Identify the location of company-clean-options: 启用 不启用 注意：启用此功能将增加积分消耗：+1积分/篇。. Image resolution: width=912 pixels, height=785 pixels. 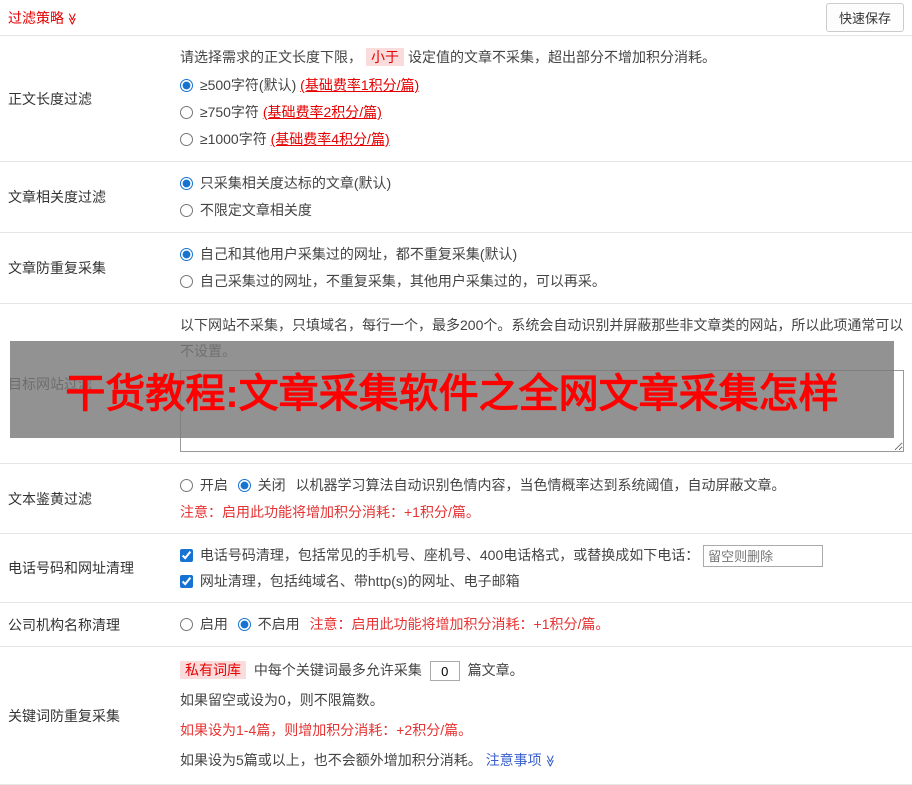
(542, 624).